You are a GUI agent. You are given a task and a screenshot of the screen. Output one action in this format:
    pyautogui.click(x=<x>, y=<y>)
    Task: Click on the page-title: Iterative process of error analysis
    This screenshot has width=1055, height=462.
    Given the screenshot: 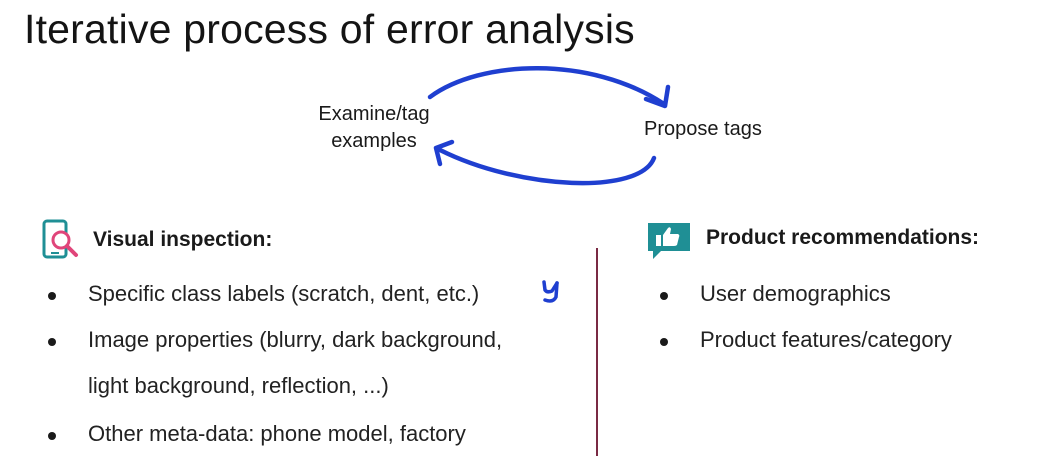 What is the action you would take?
    pyautogui.click(x=329, y=29)
    